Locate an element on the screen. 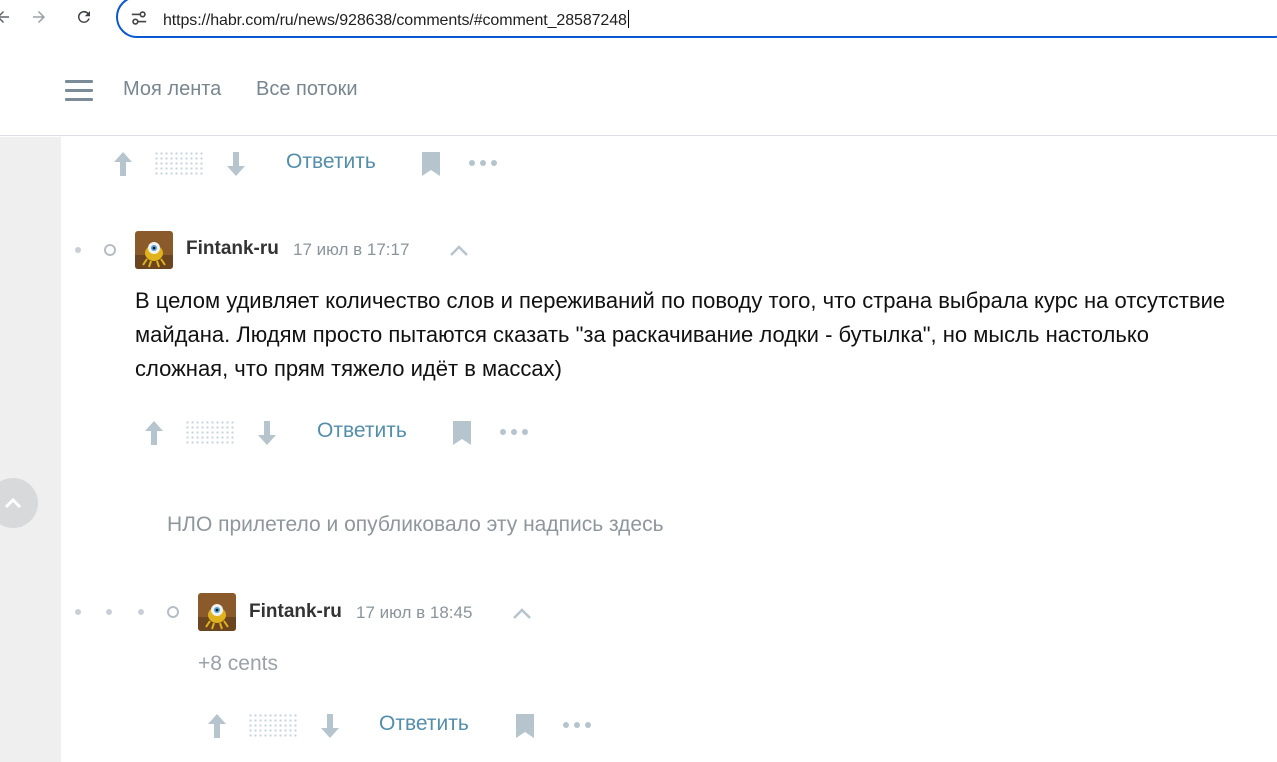 This screenshot has width=1277, height=762. comment-time: 17 июл в 17:17 is located at coordinates (351, 250).